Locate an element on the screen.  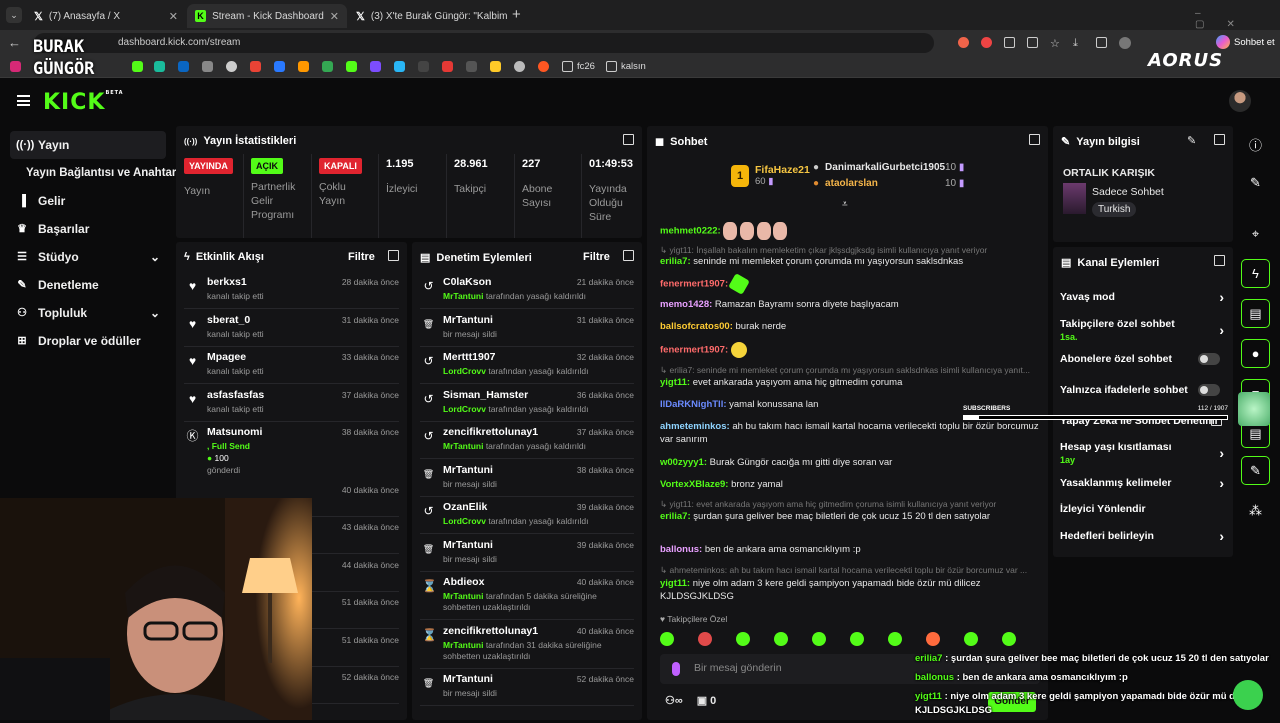
sidebar-item-topluluk: ⚇ Topluluk ⌄ is located at coordinates (88, 313).